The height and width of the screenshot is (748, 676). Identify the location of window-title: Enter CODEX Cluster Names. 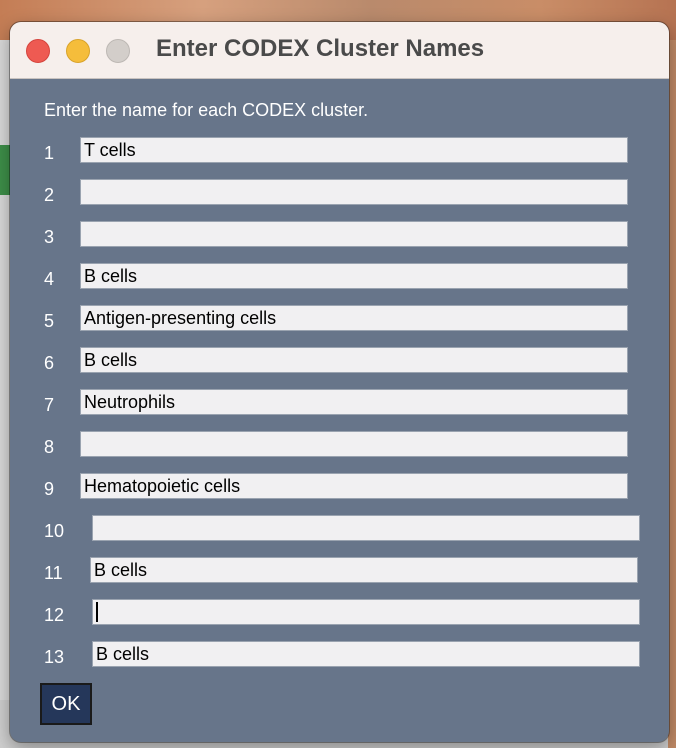
(320, 48).